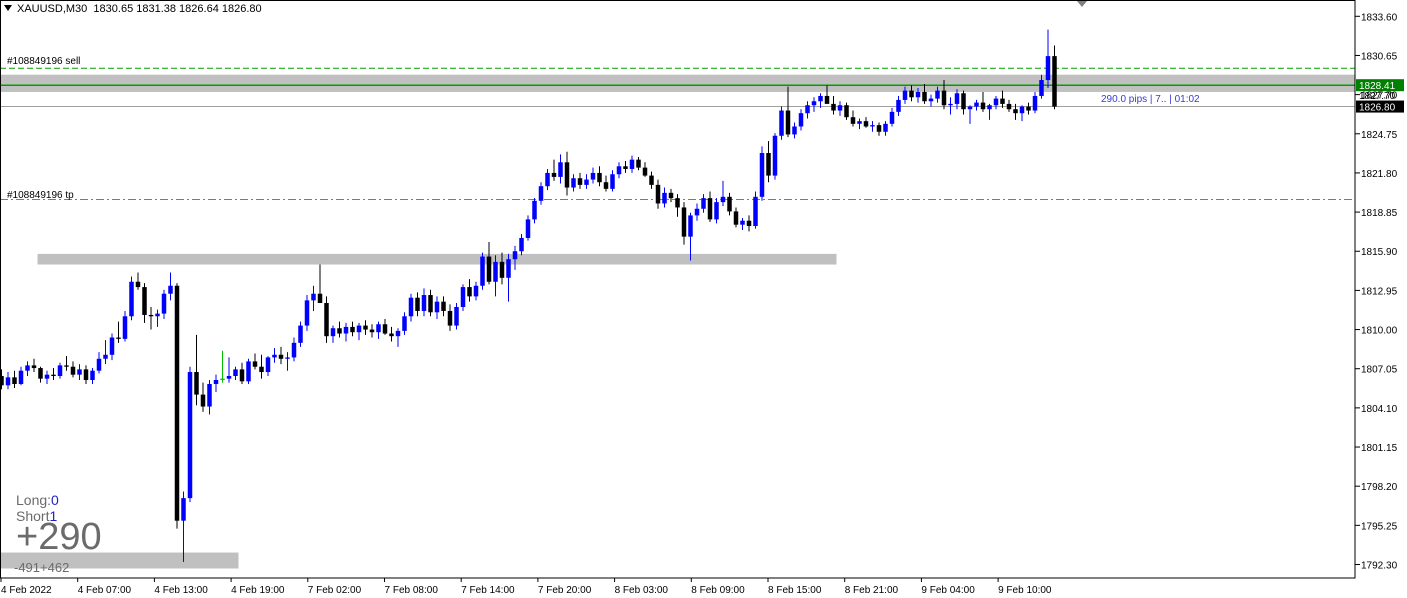  I want to click on ohlc-readout: 1830.65 1831.38 1826.64 1826.80, so click(177, 9).